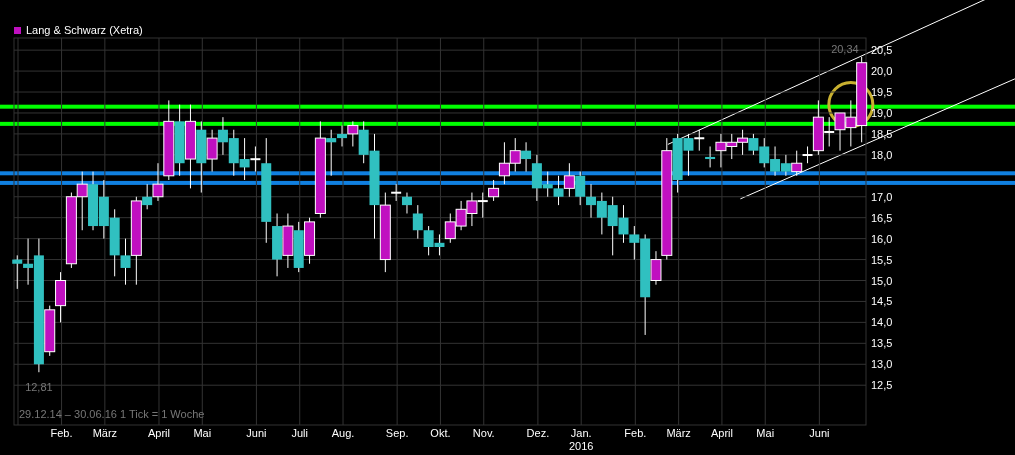 Image resolution: width=1015 pixels, height=455 pixels. What do you see at coordinates (581, 439) in the screenshot?
I see `axis-label: Jan. 2016` at bounding box center [581, 439].